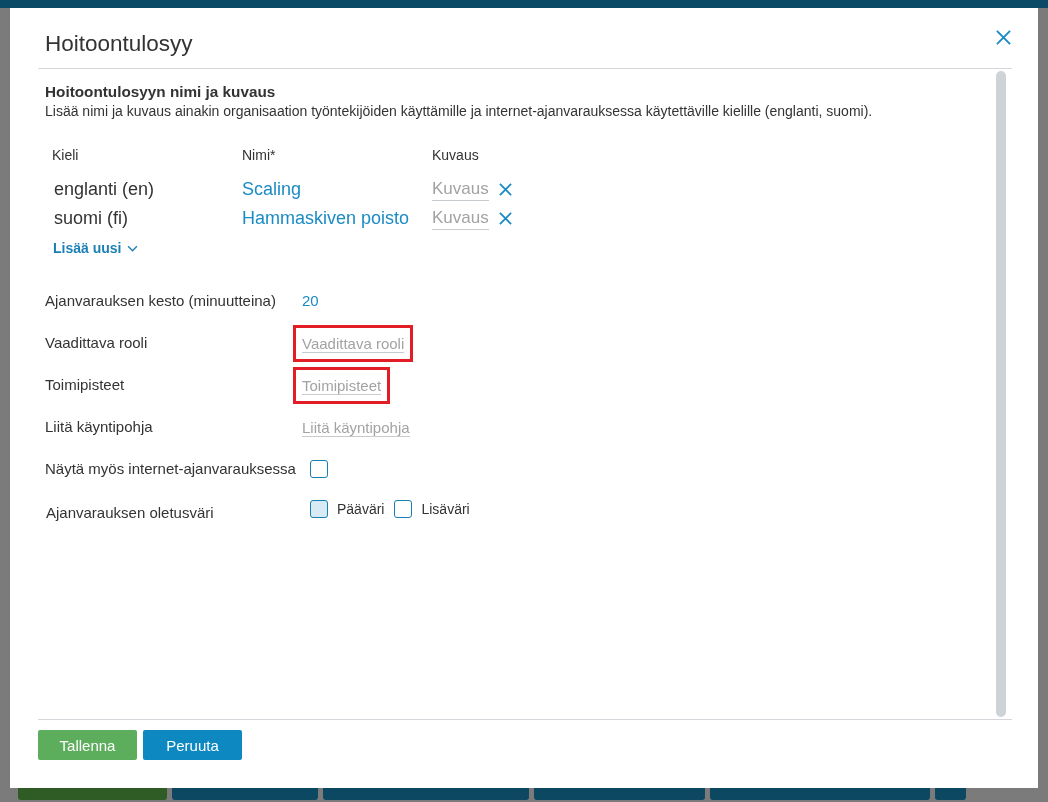 This screenshot has height=802, width=1048. What do you see at coordinates (1003, 37) in the screenshot?
I see `close-icon` at bounding box center [1003, 37].